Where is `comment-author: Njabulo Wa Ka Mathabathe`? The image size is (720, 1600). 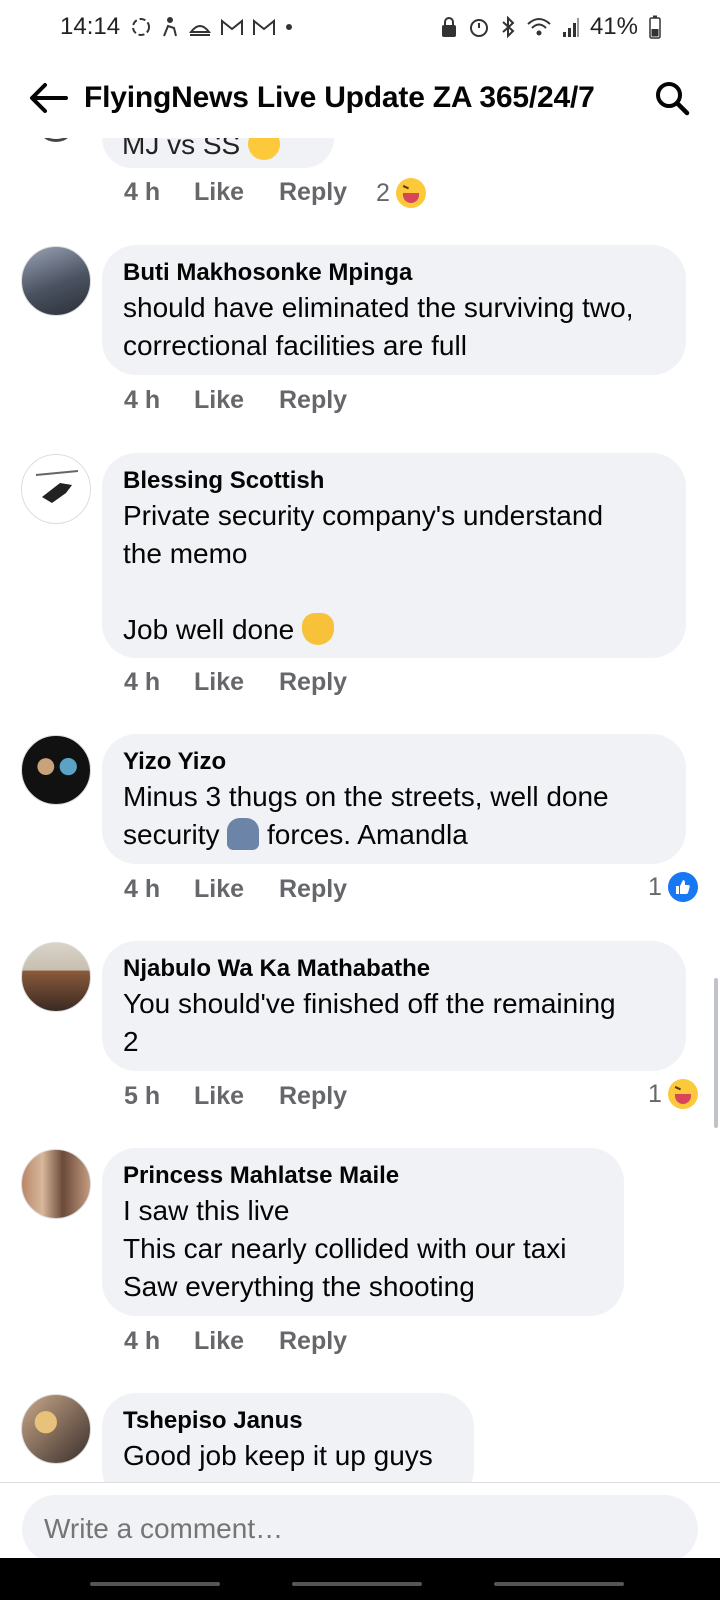 comment-author: Njabulo Wa Ka Mathabathe is located at coordinates (394, 969).